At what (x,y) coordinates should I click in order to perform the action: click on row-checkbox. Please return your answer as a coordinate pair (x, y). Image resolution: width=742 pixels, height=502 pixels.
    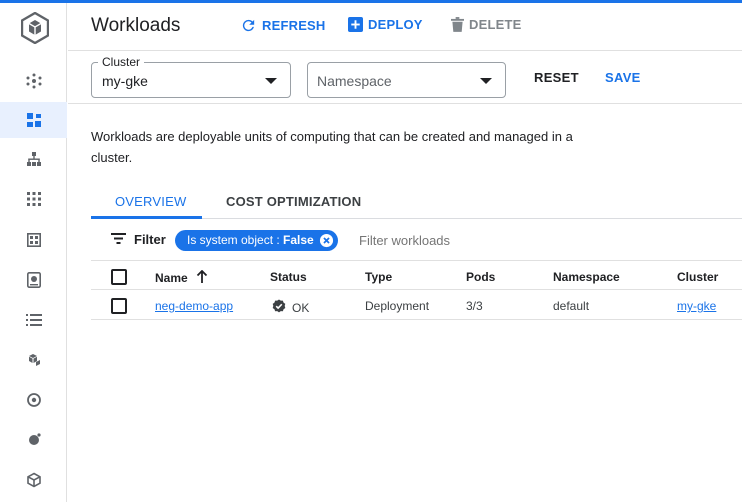
    Looking at the image, I should click on (119, 306).